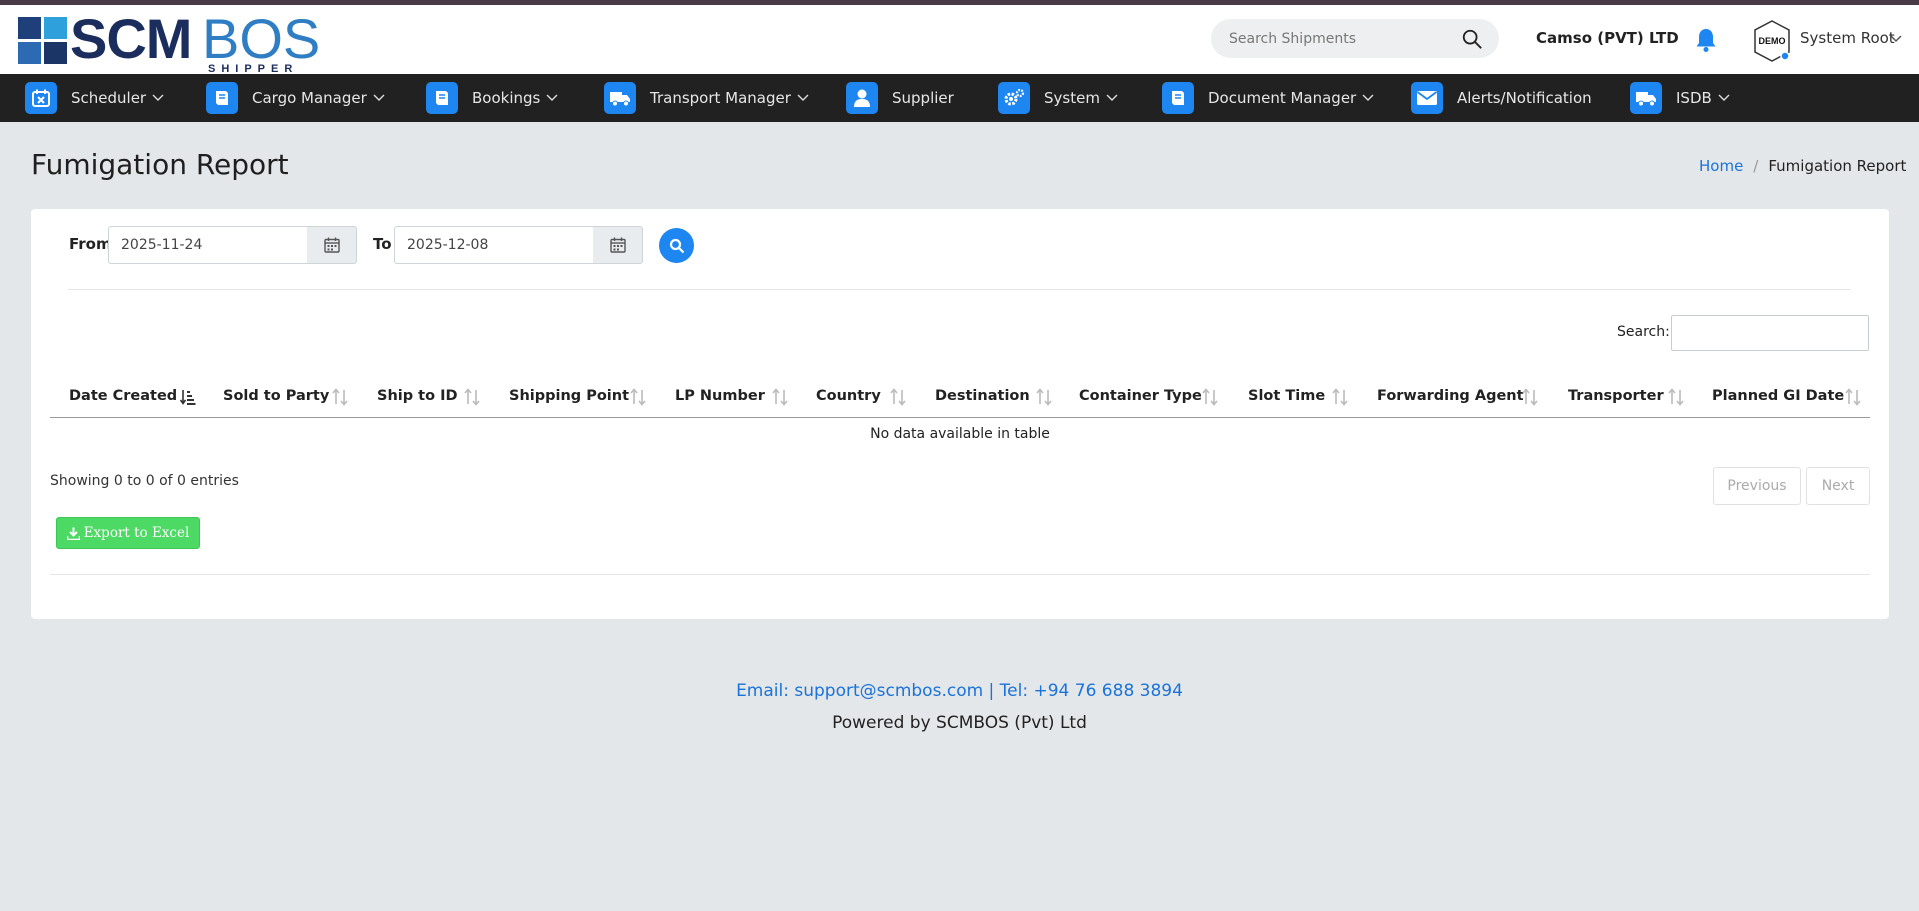  I want to click on nav-label: Cargo Manager, so click(309, 98).